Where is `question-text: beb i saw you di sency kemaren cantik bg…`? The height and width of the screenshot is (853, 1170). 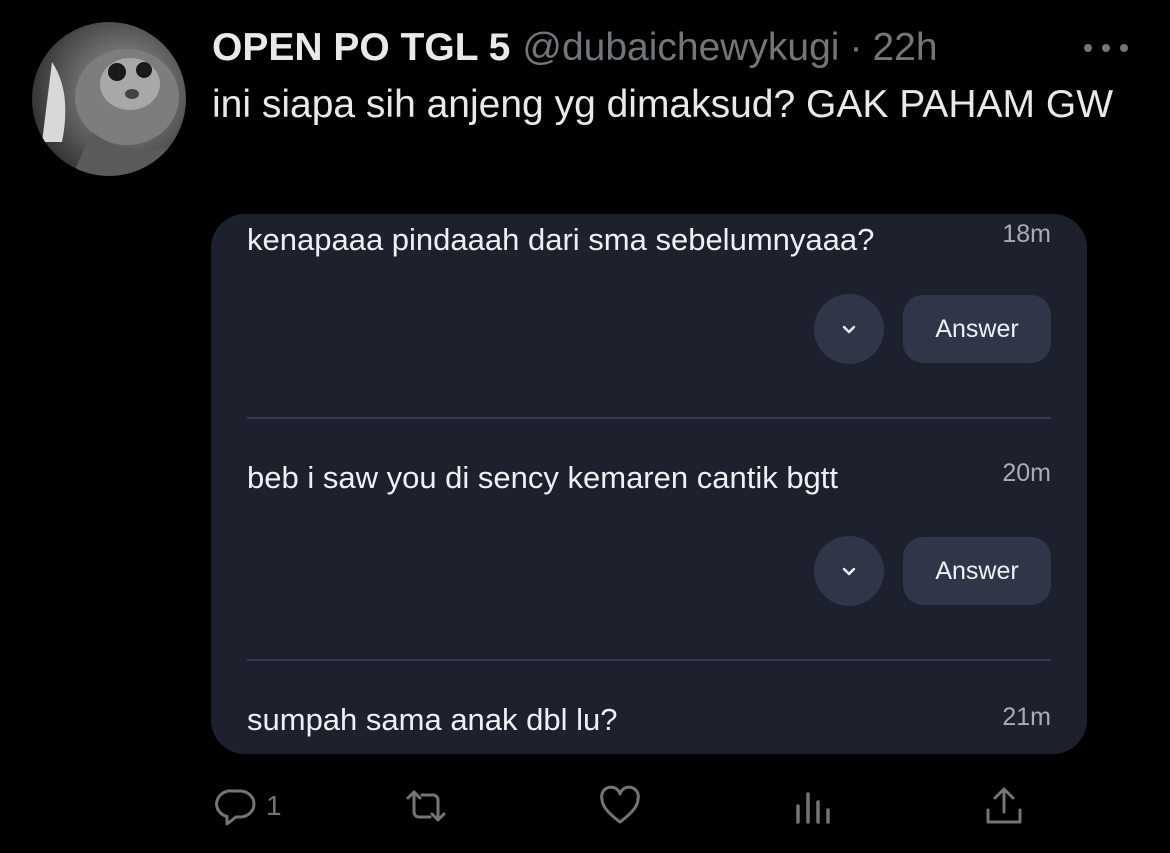
question-text: beb i saw you di sency kemaren cantik bg… is located at coordinates (543, 477).